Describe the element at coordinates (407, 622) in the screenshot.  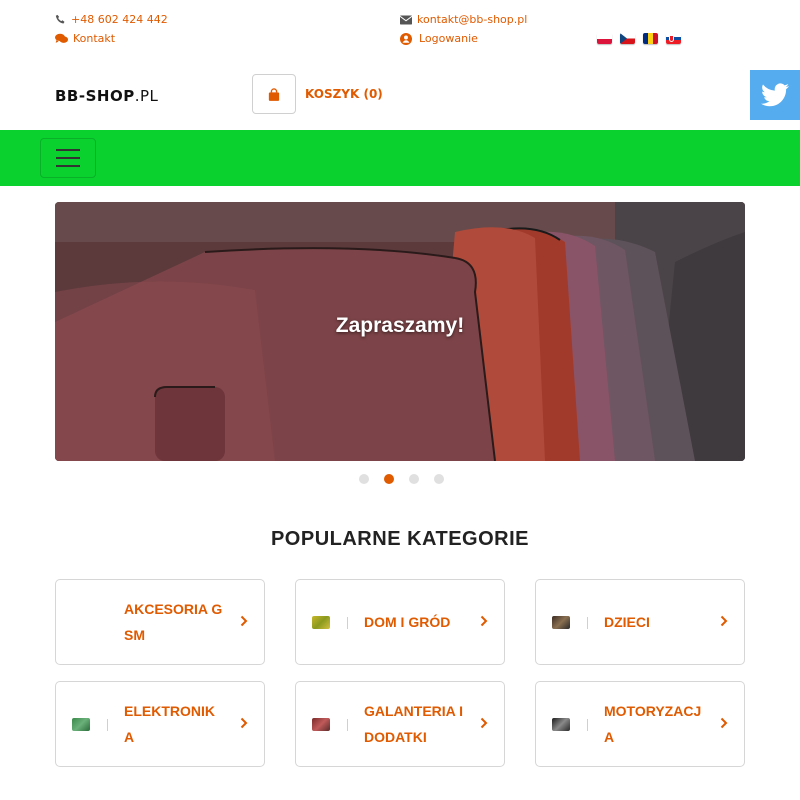
I see `category-label: DOM I GRÓD` at that location.